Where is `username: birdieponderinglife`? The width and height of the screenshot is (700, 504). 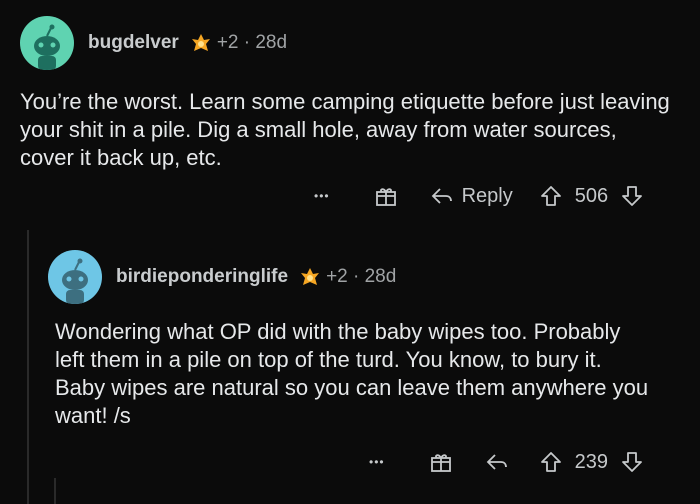
username: birdieponderinglife is located at coordinates (202, 277).